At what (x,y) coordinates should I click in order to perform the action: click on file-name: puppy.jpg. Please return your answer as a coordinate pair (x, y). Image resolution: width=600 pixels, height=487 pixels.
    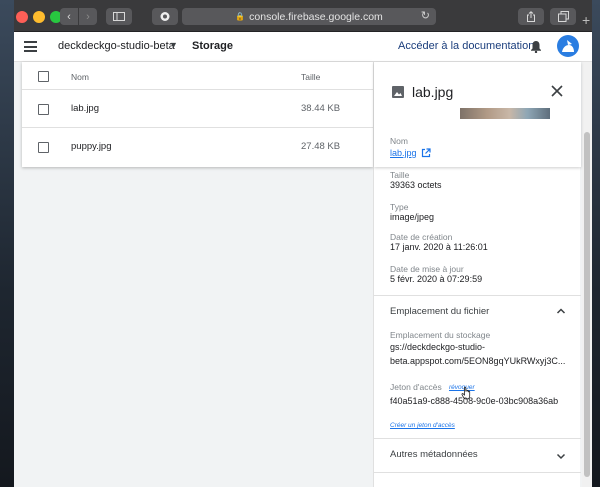
    Looking at the image, I should click on (91, 146).